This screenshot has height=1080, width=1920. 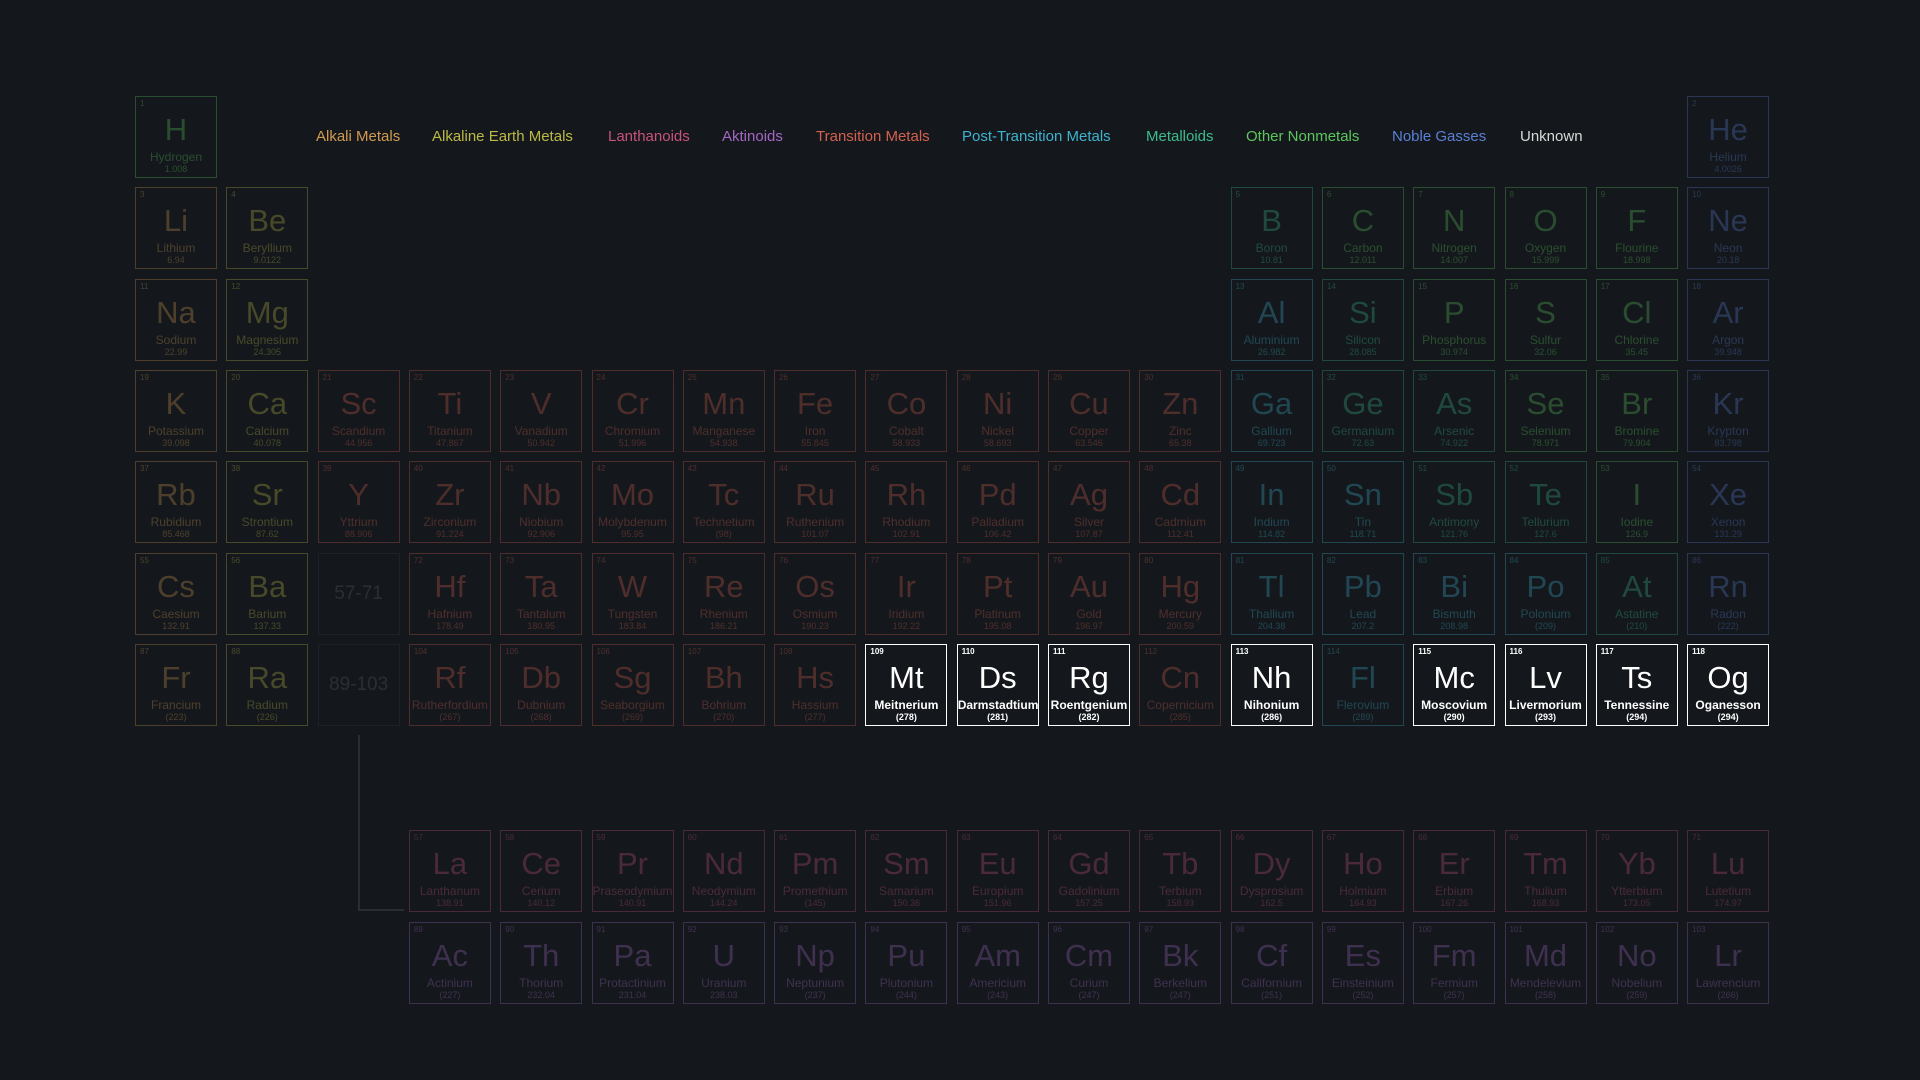 What do you see at coordinates (1180, 684) in the screenshot?
I see `element-copernicium: 112 Cn Copernicium (285)` at bounding box center [1180, 684].